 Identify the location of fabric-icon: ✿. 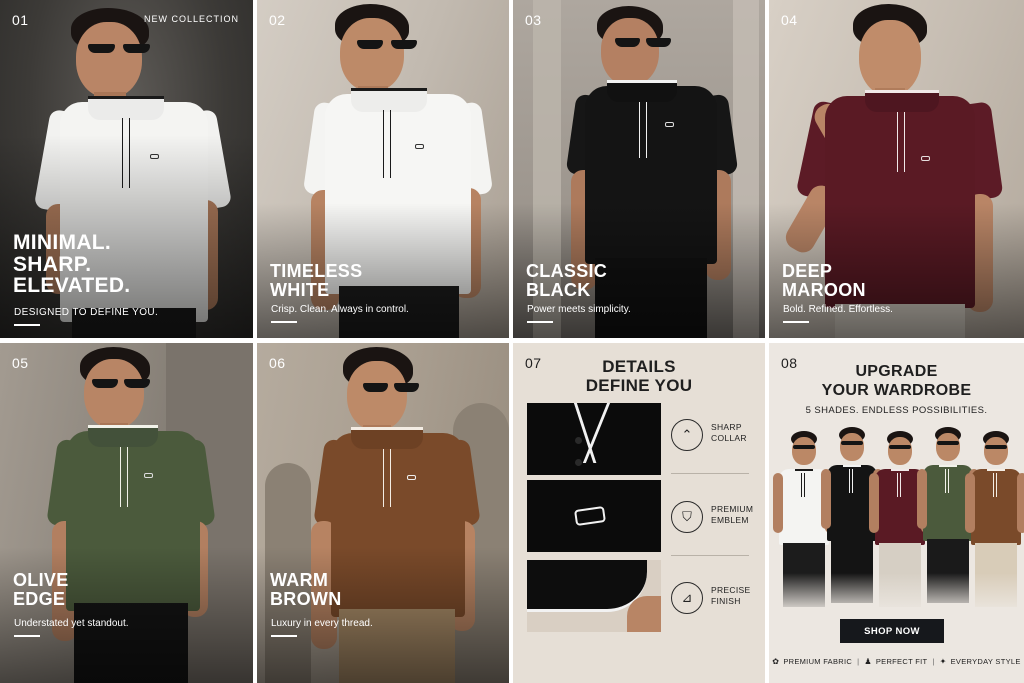
(776, 661).